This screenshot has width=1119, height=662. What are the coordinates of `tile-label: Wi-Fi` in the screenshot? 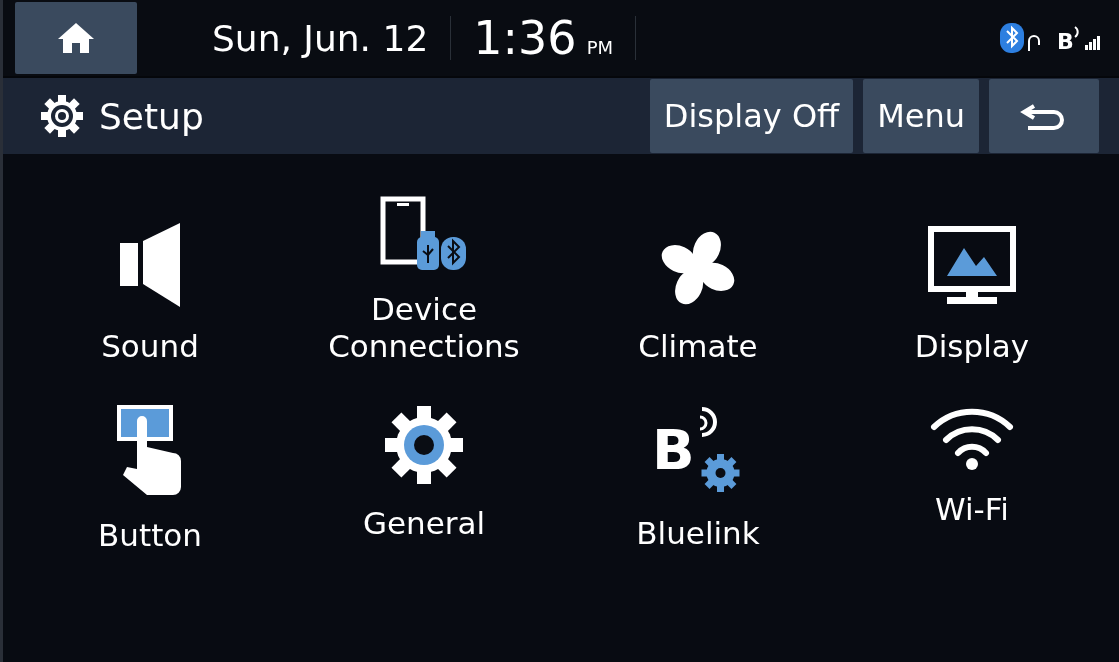 It's located at (972, 510).